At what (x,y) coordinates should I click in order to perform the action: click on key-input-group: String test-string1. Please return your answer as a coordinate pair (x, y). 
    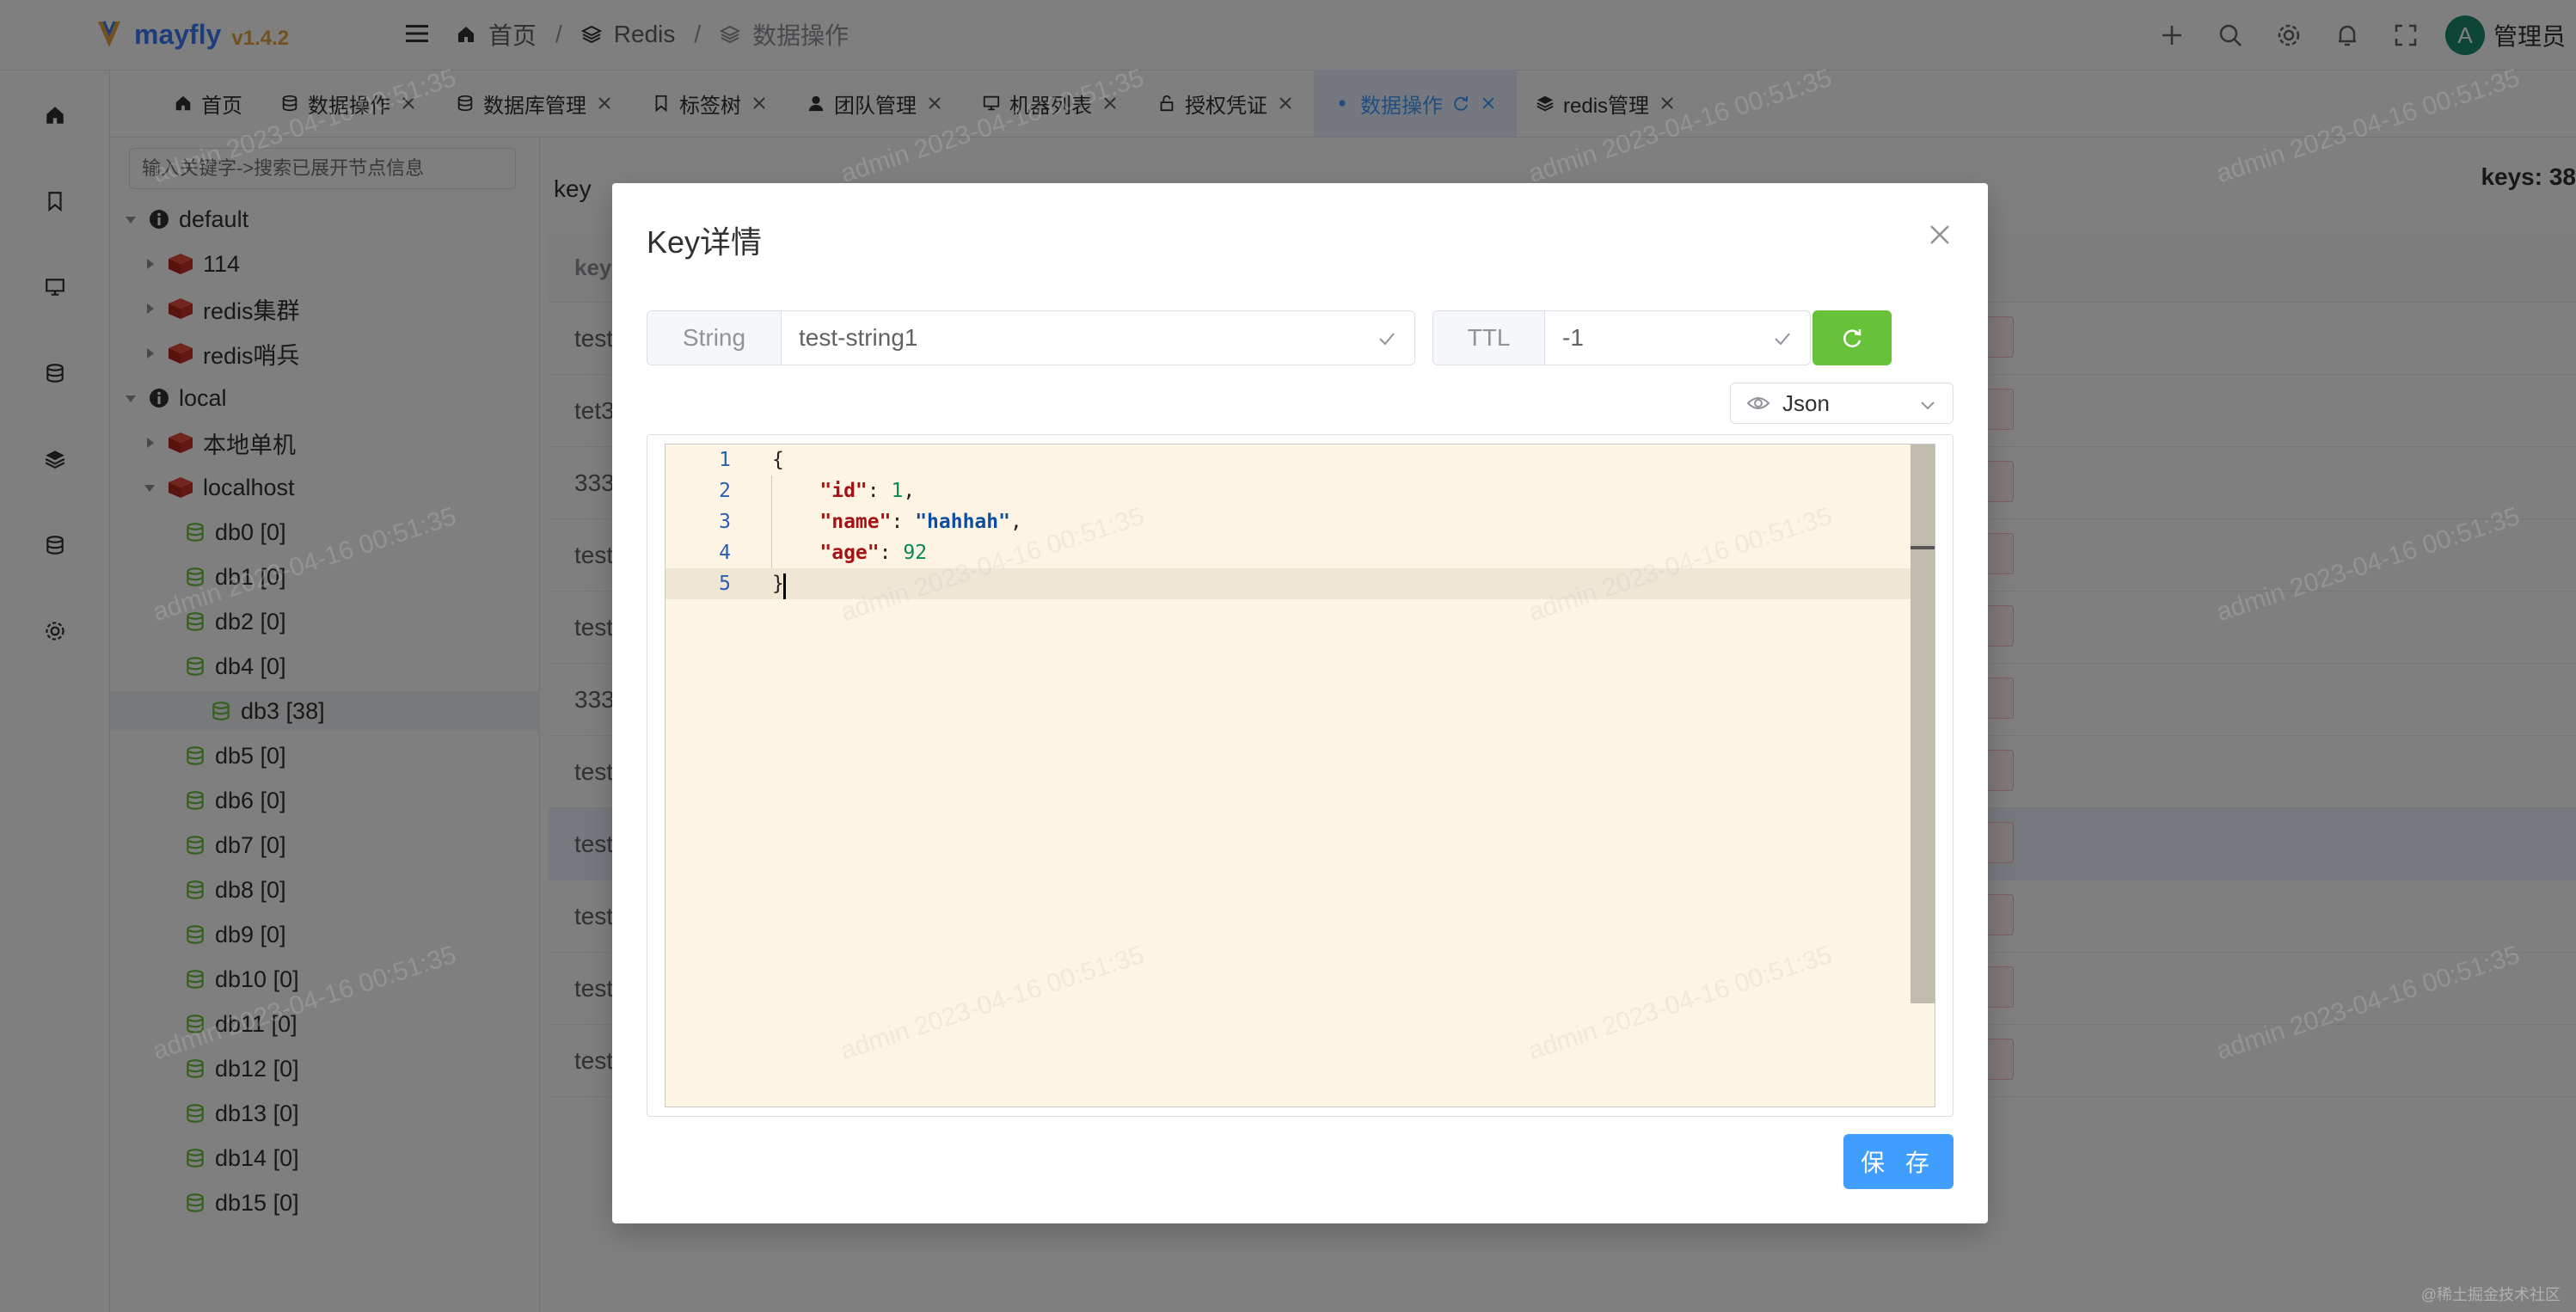
    Looking at the image, I should click on (1031, 337).